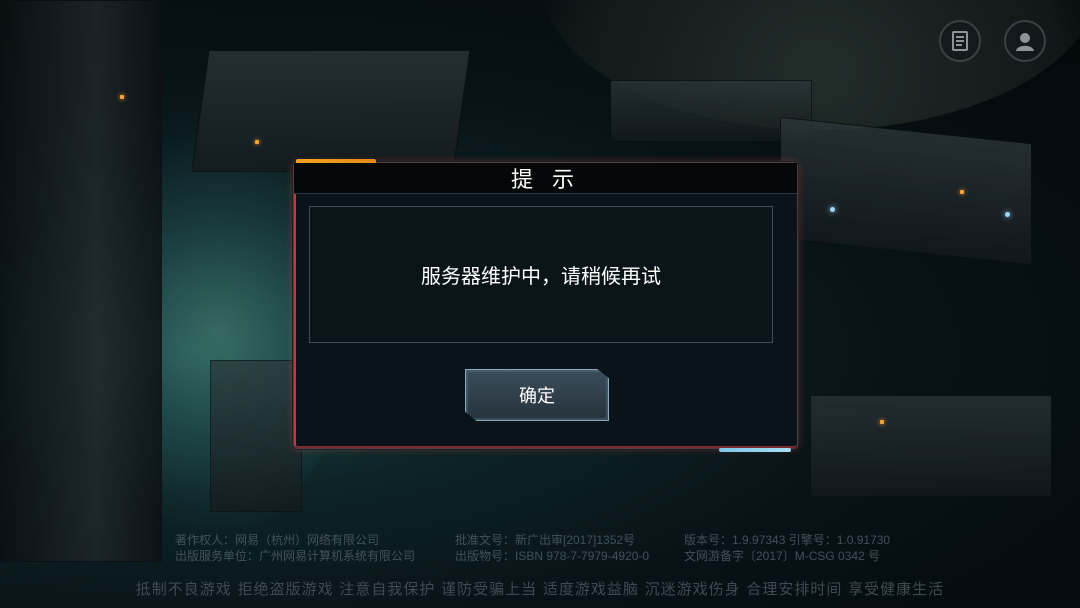 This screenshot has height=608, width=1080. I want to click on spaceship-top-left, so click(331, 111).